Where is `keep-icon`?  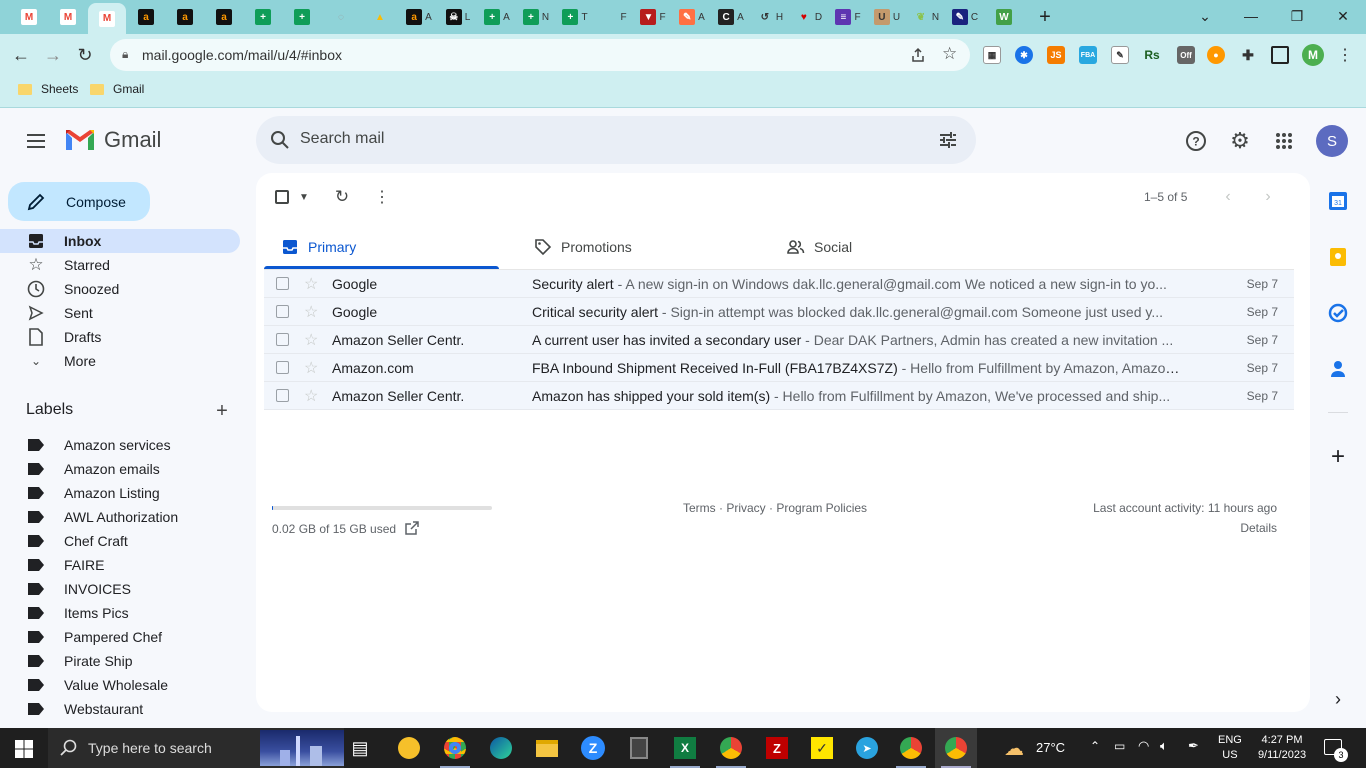 keep-icon is located at coordinates (1338, 257).